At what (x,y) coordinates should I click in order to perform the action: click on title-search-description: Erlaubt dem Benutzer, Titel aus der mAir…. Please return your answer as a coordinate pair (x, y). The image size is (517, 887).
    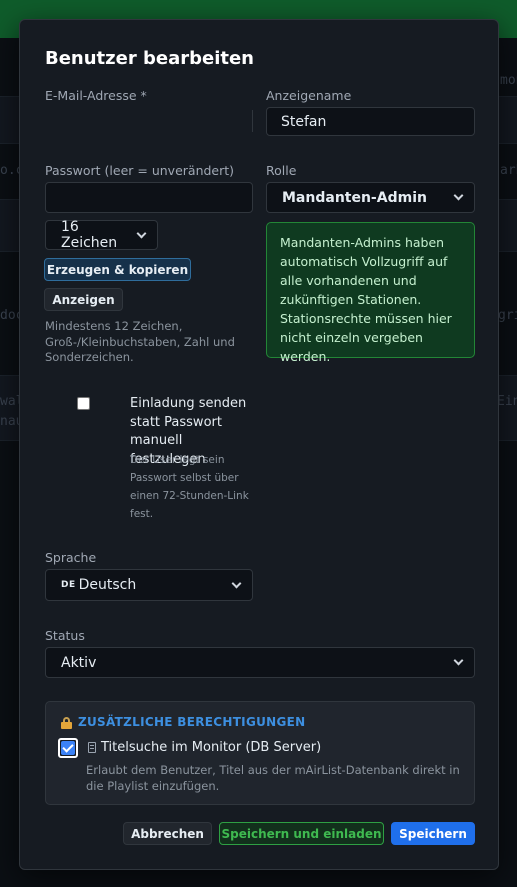
    Looking at the image, I should click on (273, 778).